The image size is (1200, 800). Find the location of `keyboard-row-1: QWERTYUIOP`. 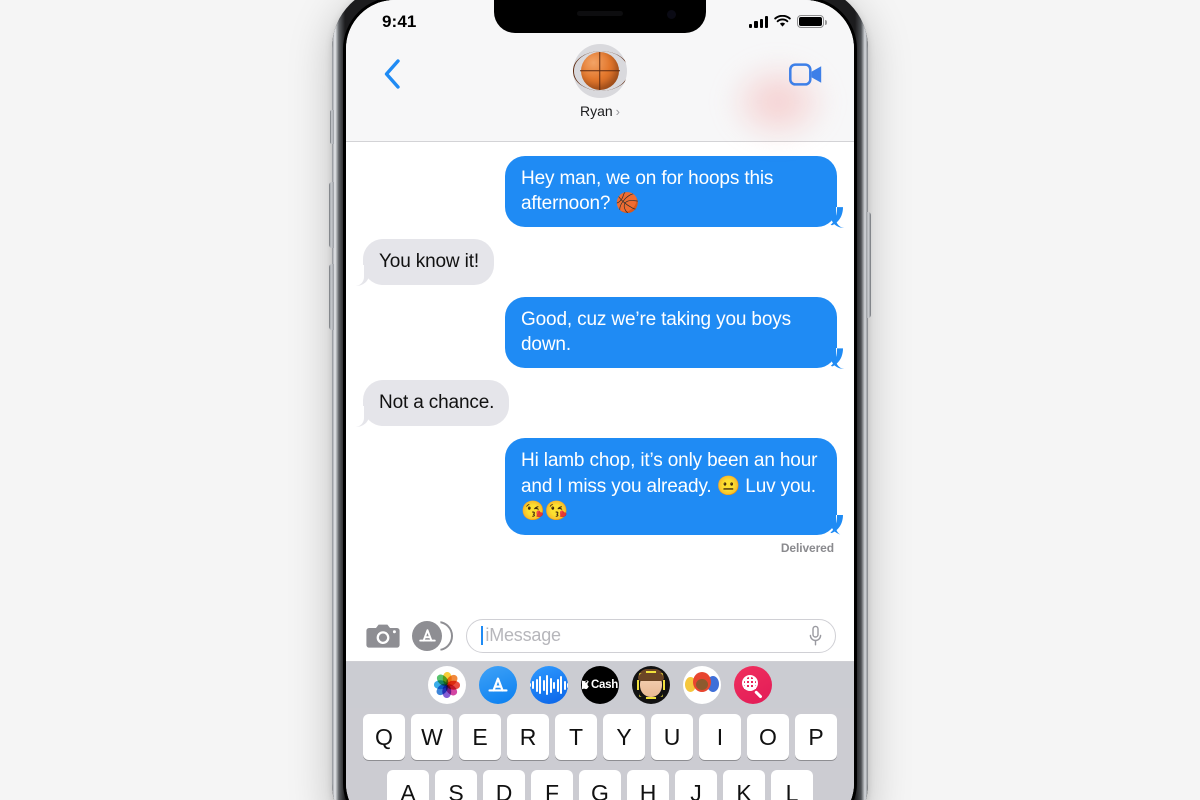

keyboard-row-1: QWERTYUIOP is located at coordinates (600, 737).